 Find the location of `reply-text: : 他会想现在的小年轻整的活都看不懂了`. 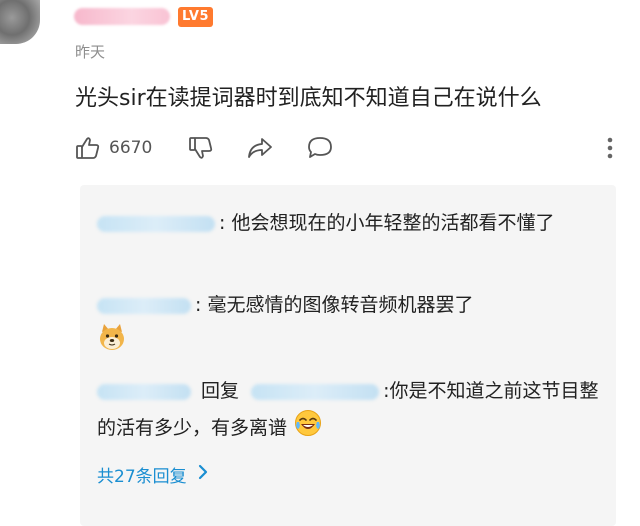

reply-text: : 他会想现在的小年轻整的活都看不懂了 is located at coordinates (387, 223).